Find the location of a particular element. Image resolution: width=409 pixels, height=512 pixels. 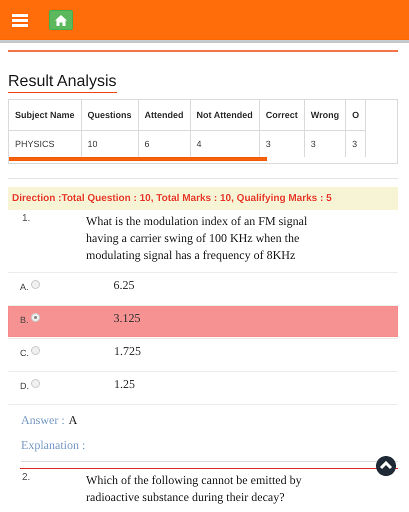

column-header: Correct is located at coordinates (281, 115).